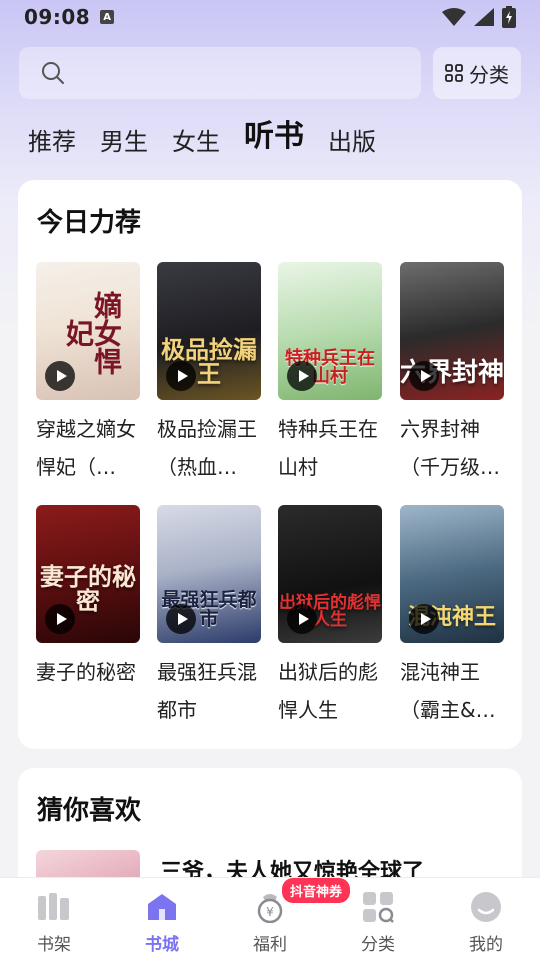  What do you see at coordinates (248, 73) in the screenshot?
I see `search-input` at bounding box center [248, 73].